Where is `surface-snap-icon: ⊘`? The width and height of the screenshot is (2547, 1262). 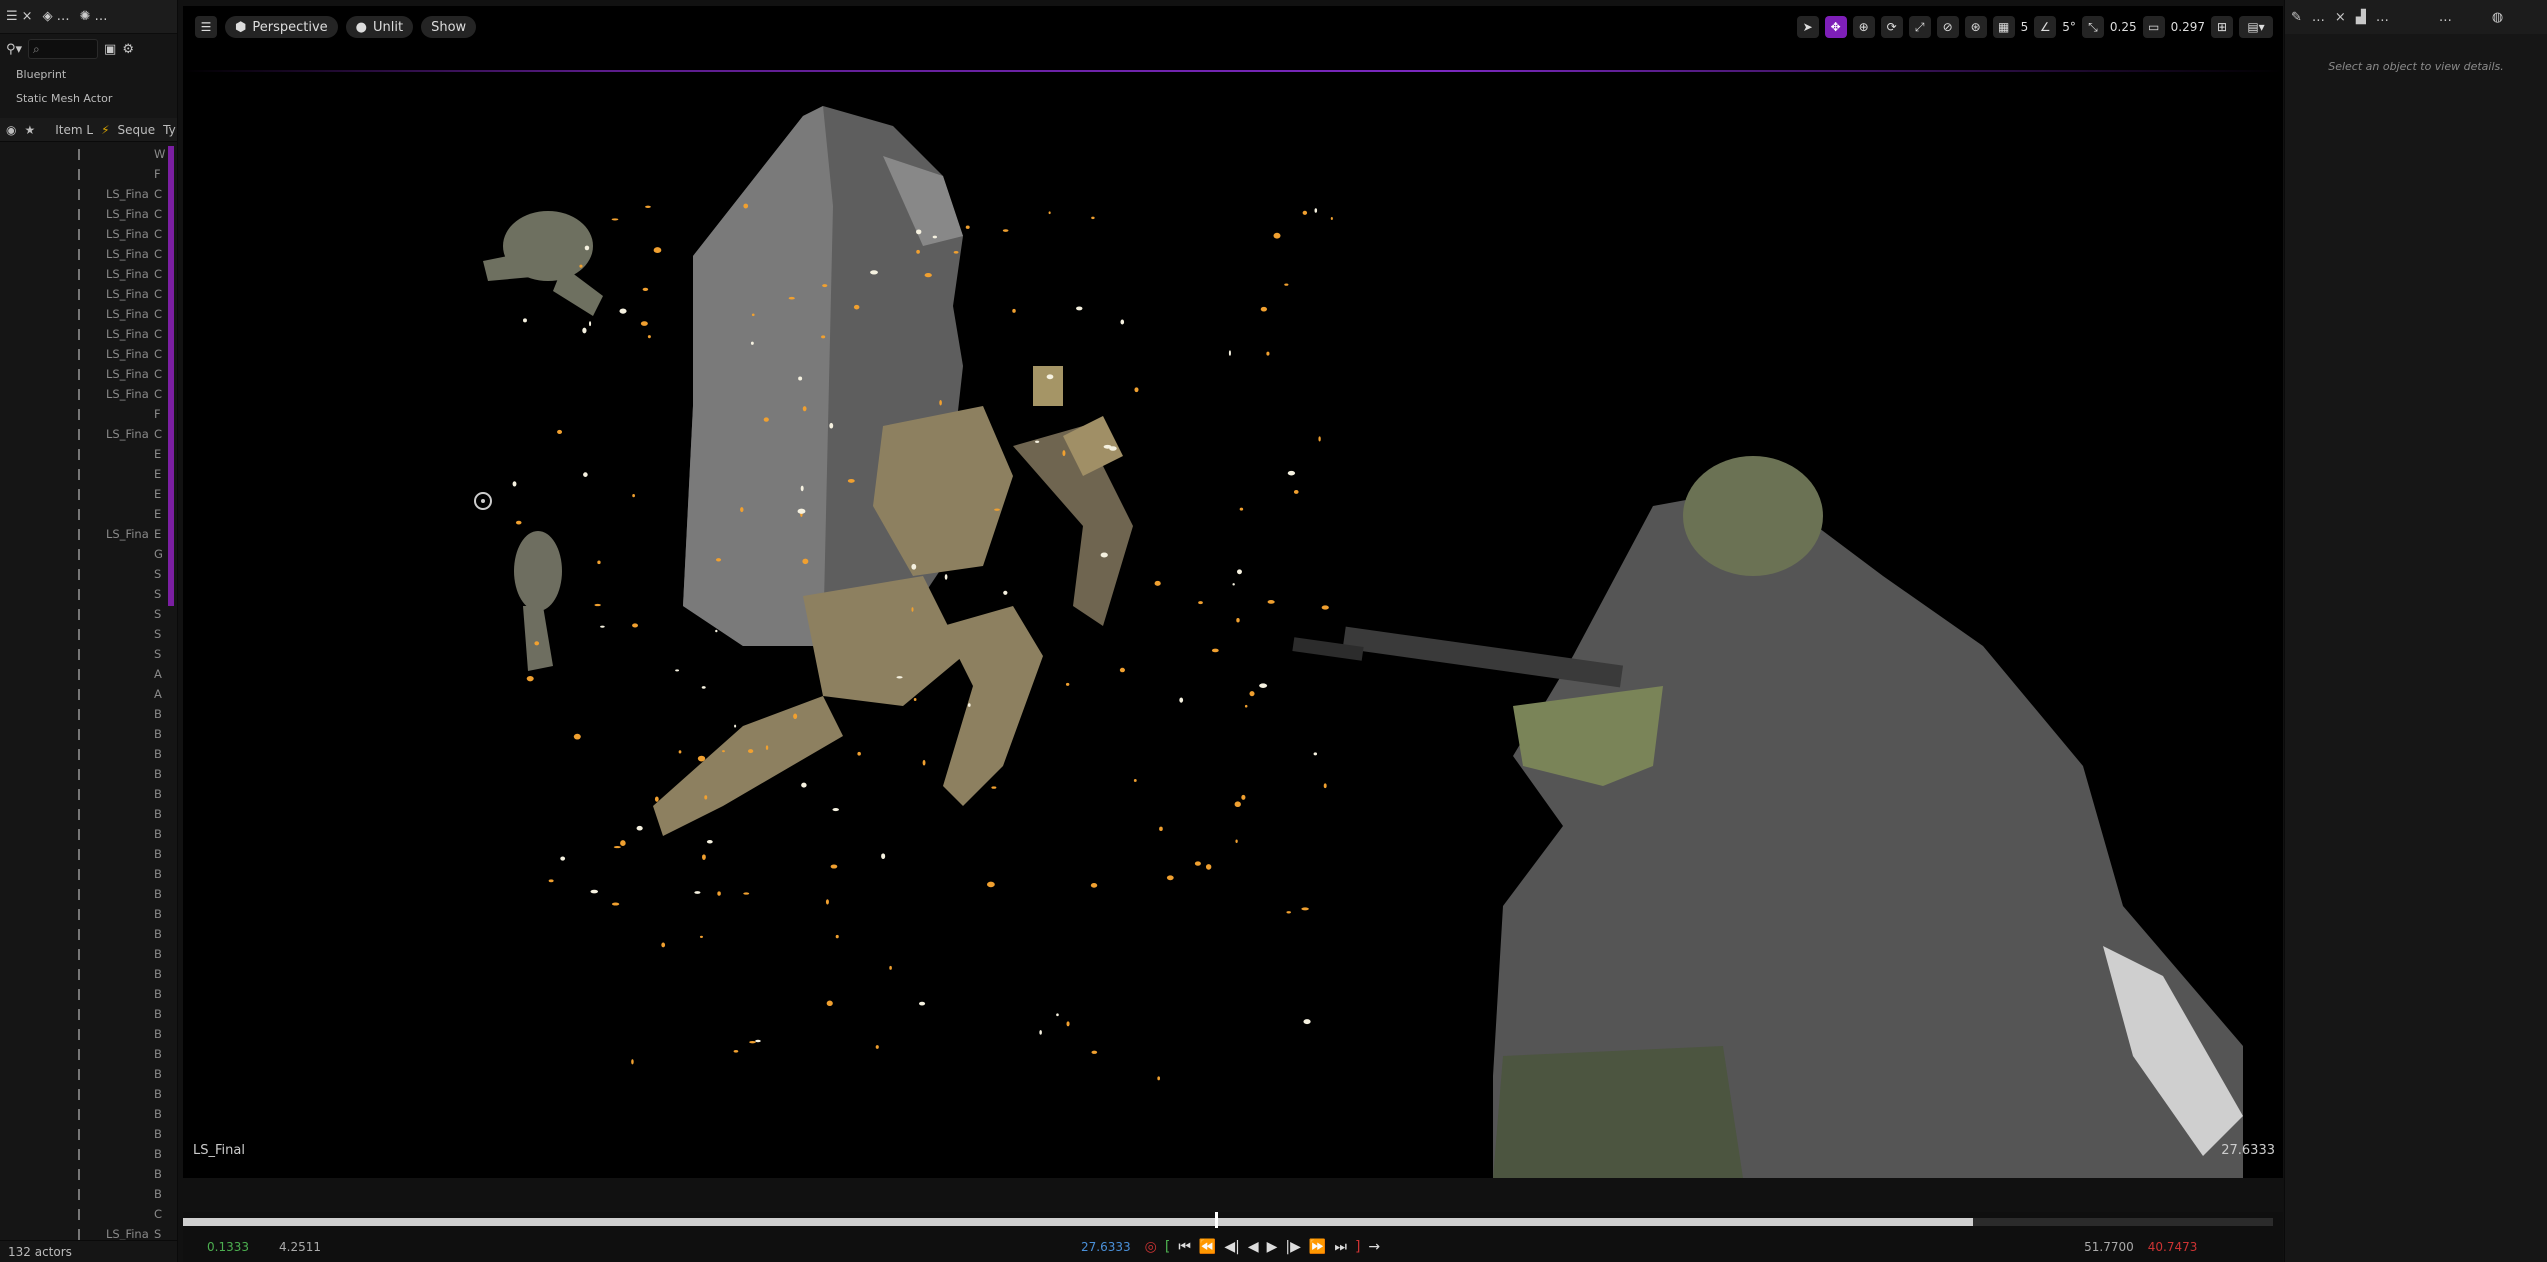 surface-snap-icon: ⊘ is located at coordinates (1947, 27).